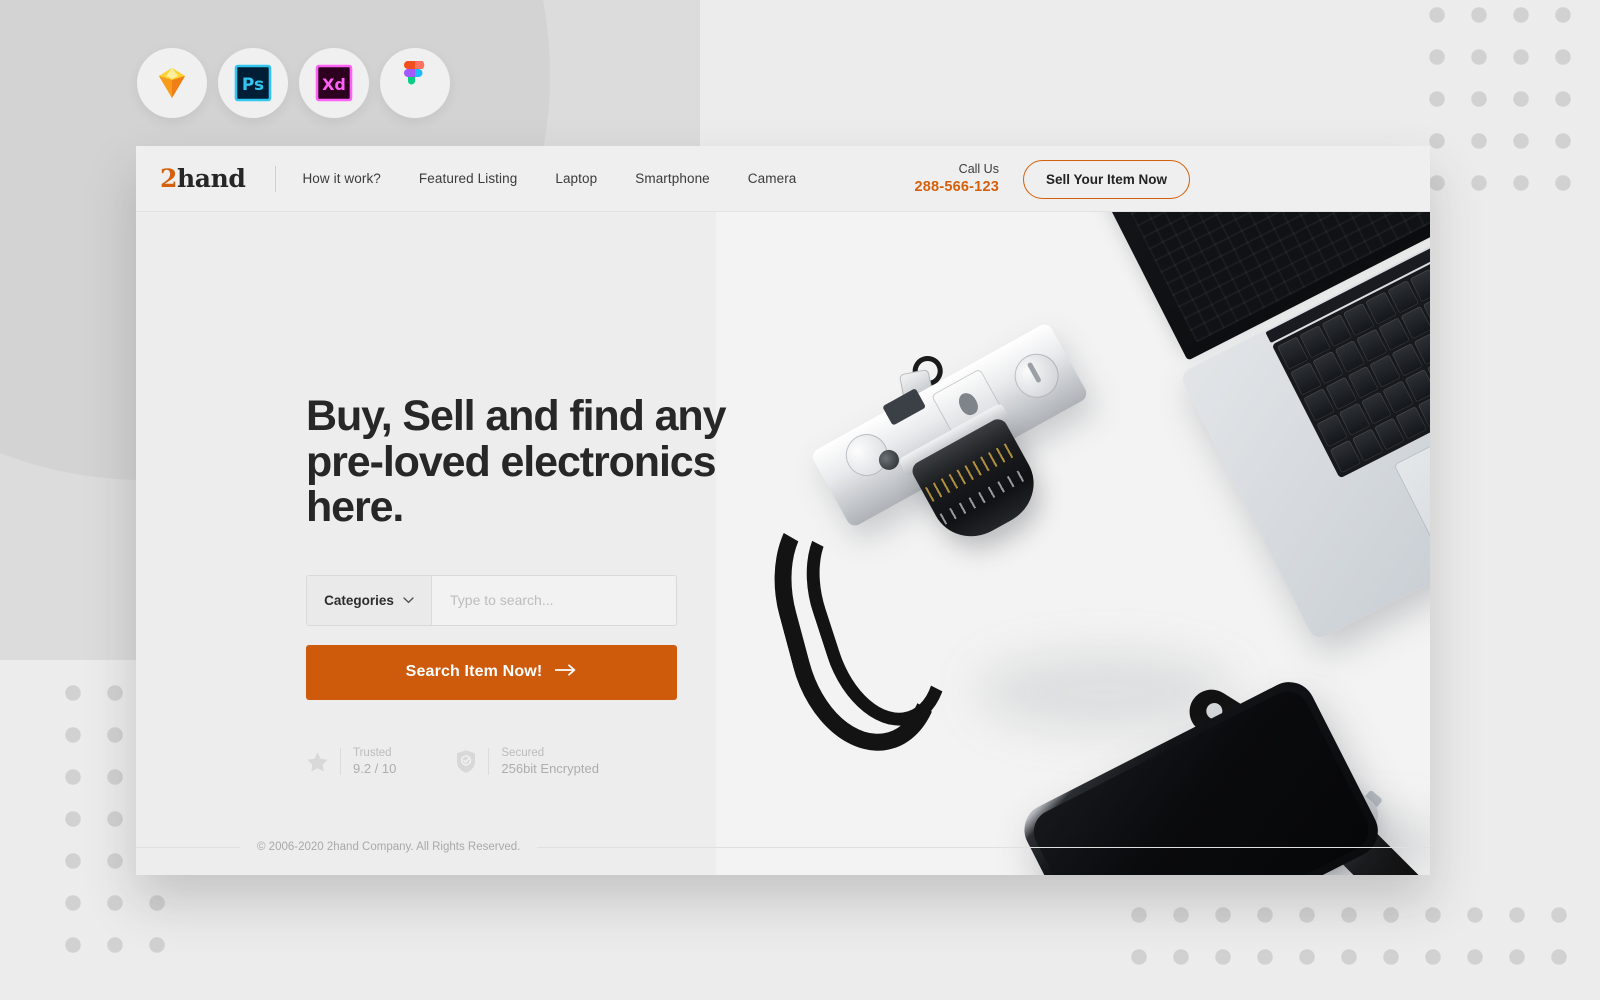  I want to click on nav-item-smartphone: Smartphone, so click(672, 178).